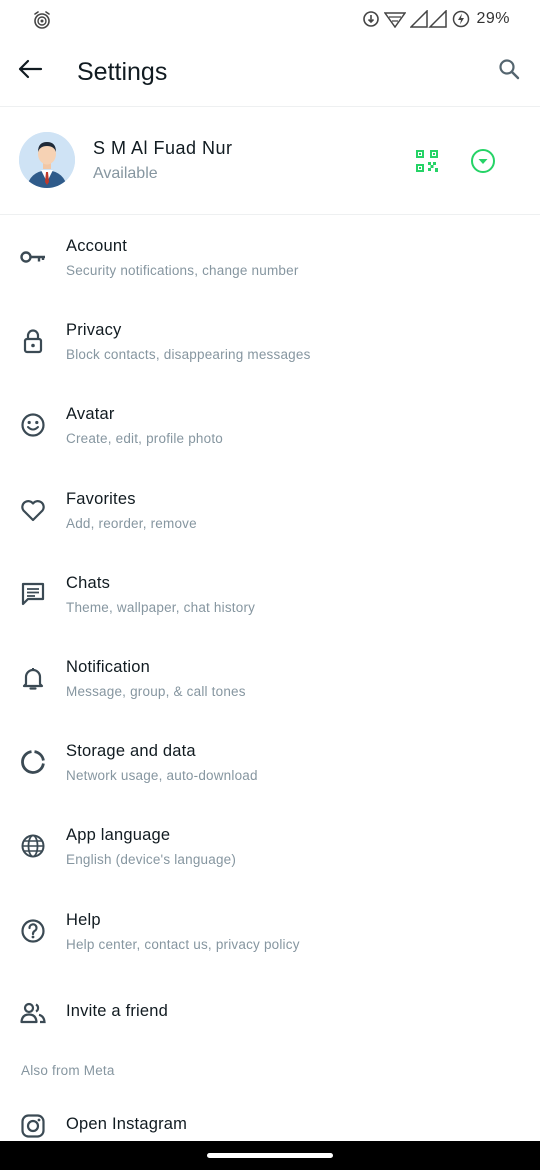  Describe the element at coordinates (270, 510) in the screenshot. I see `menu-item-favorites: Favorites Add, reorder, remove` at that location.